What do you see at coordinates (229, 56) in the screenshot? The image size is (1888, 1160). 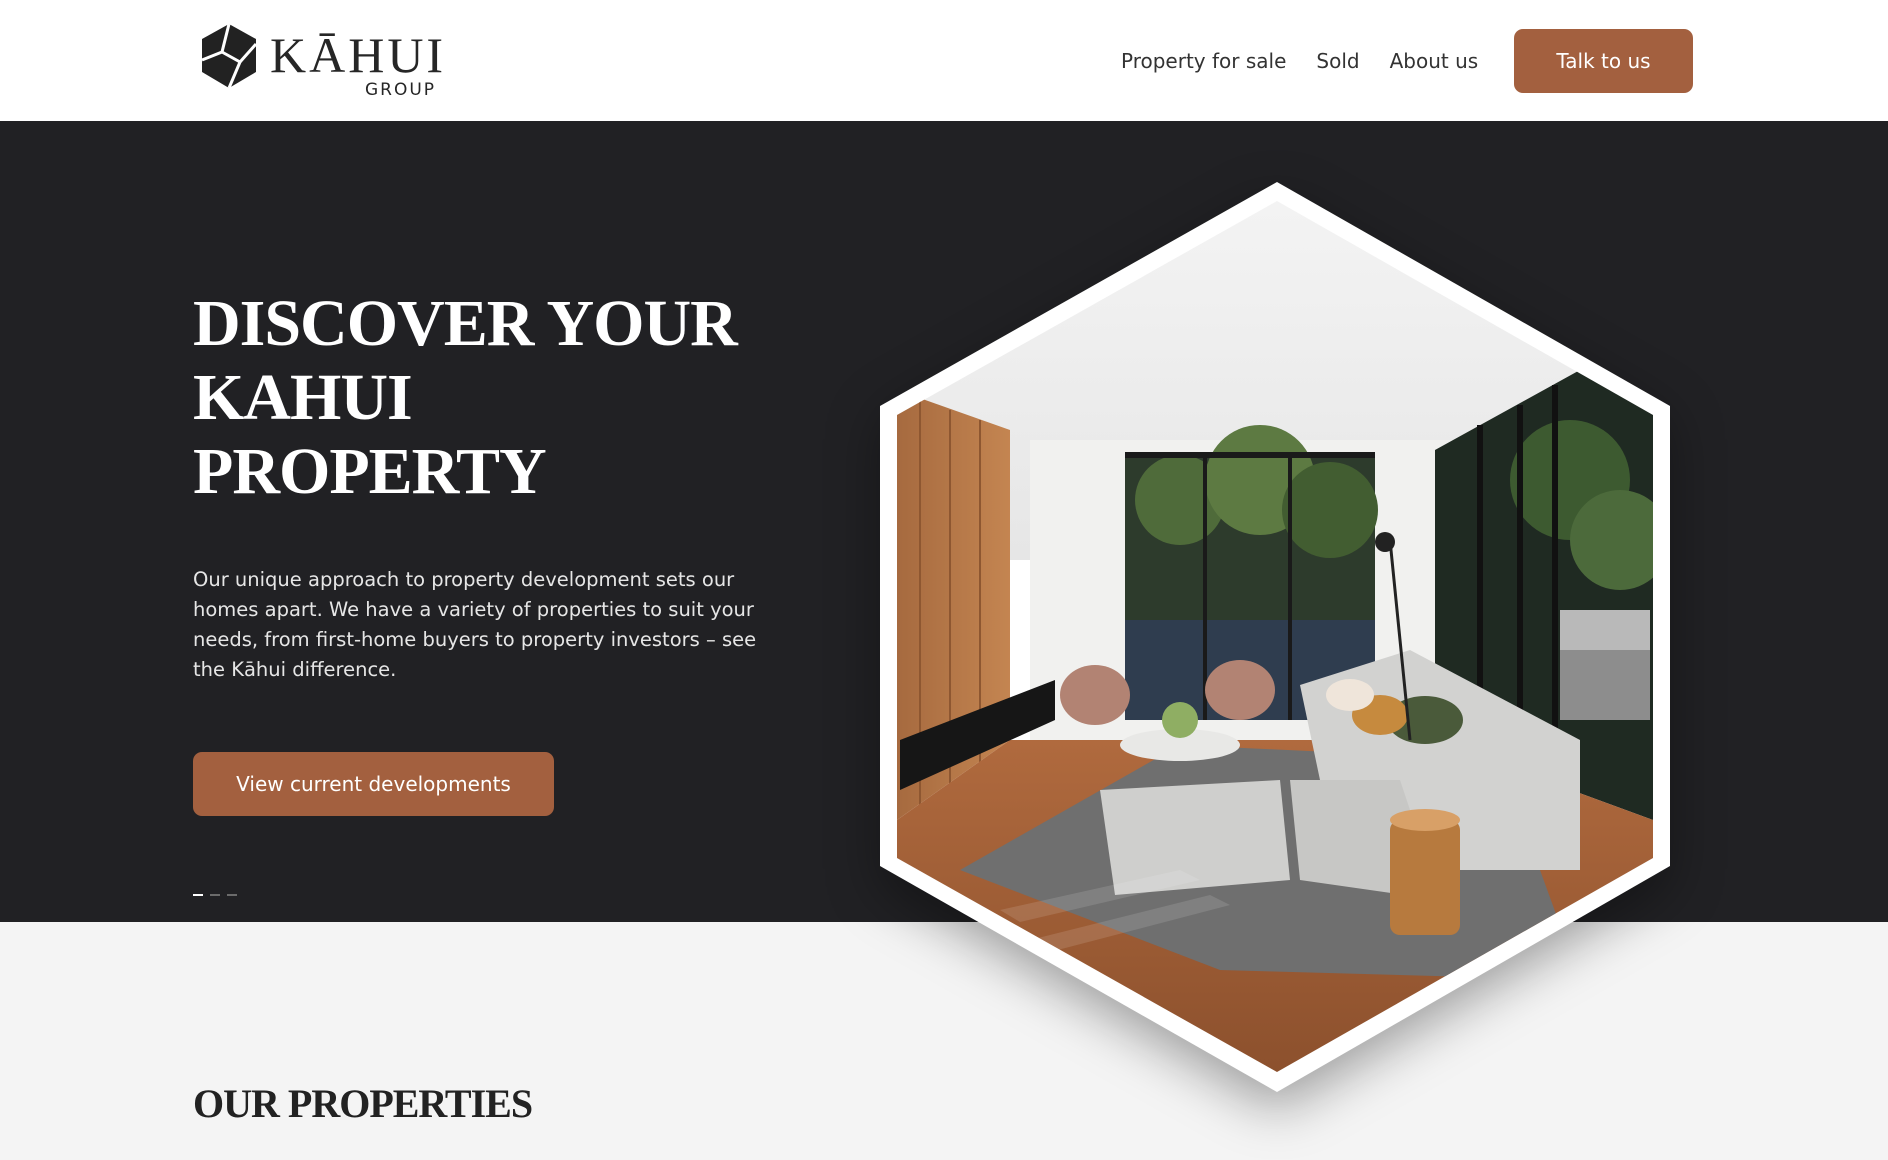 I see `kahui-hexagon-logo-icon` at bounding box center [229, 56].